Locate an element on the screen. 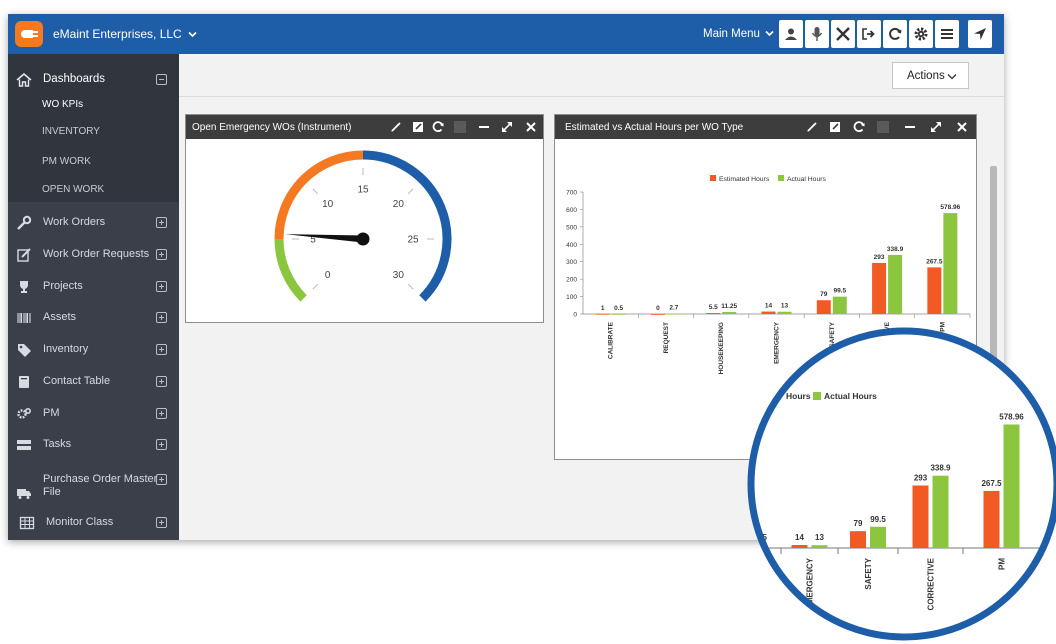 The width and height of the screenshot is (1056, 644). zoom-legend-swatch is located at coordinates (817, 396).